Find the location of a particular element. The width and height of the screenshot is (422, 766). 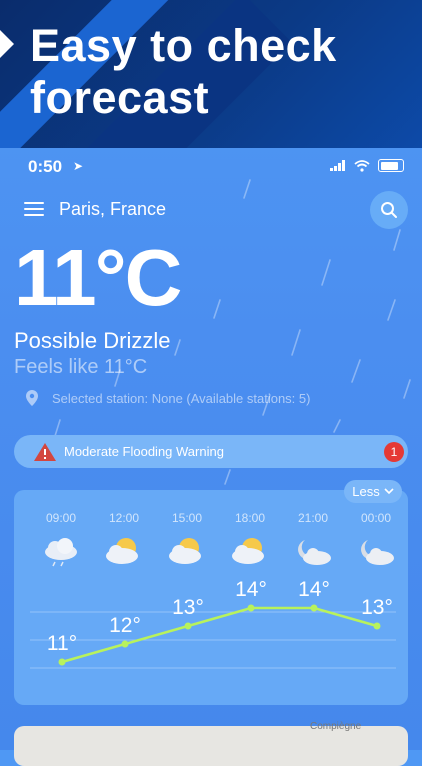

banner-text: Easy to check forecast is located at coordinates (183, 72).